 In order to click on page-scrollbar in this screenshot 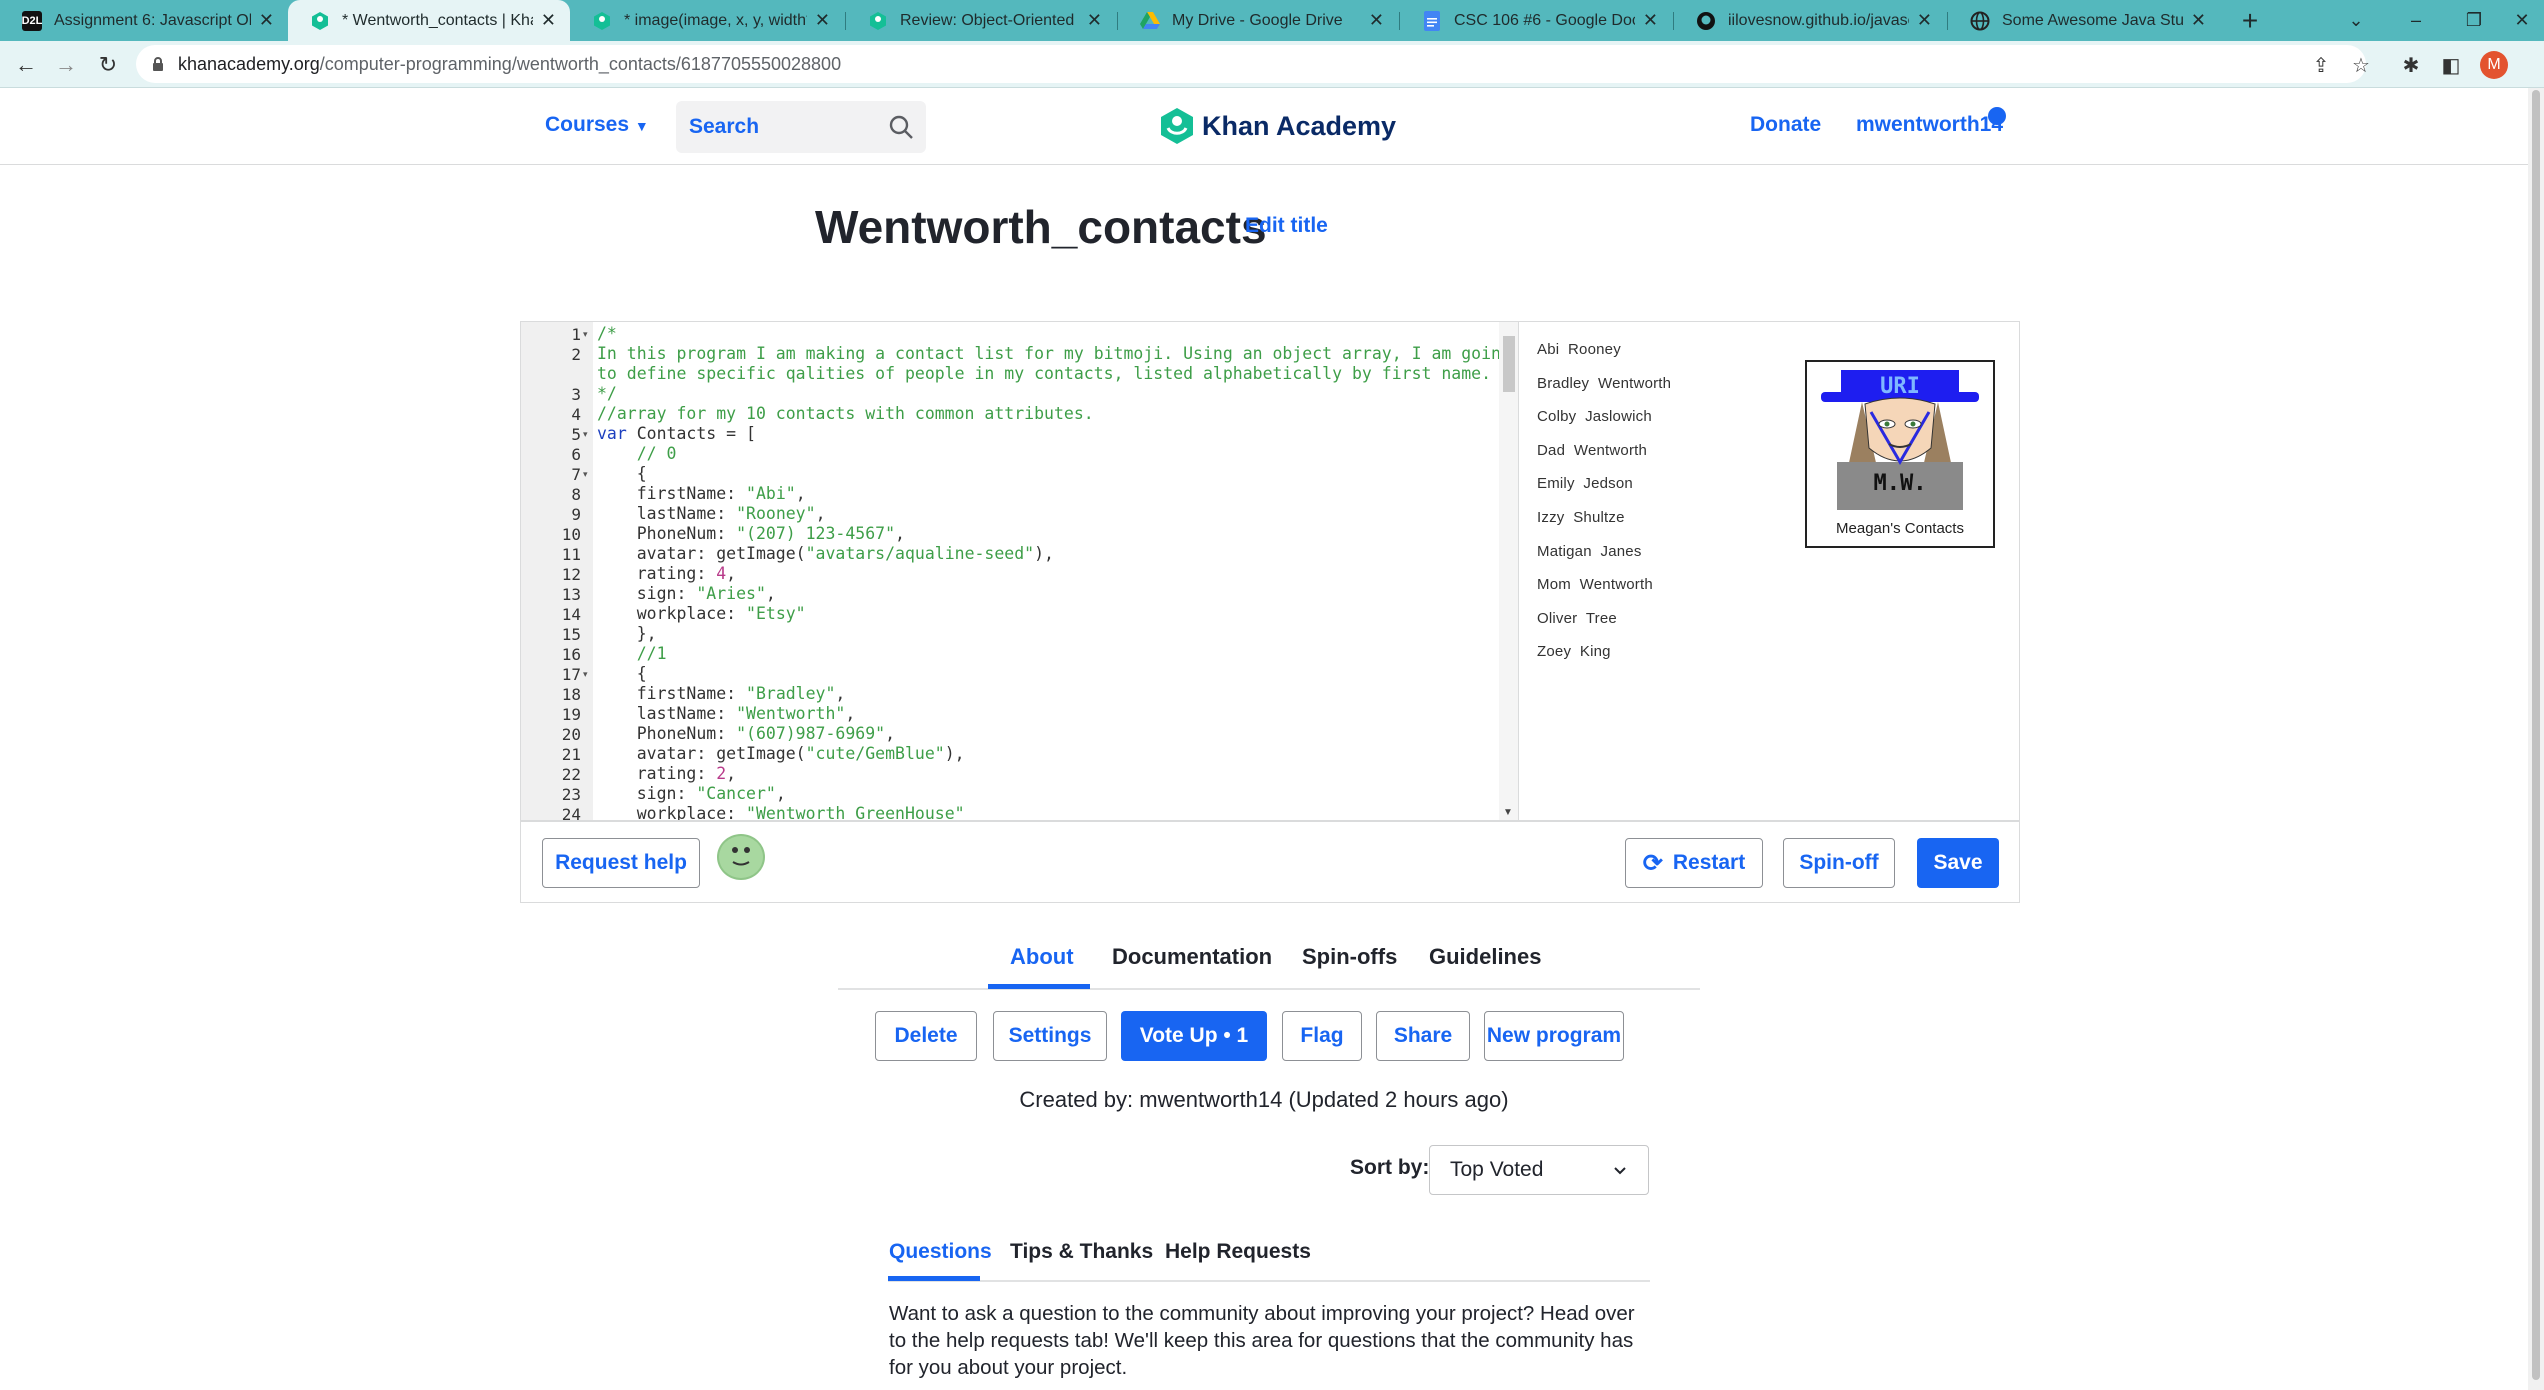, I will do `click(2536, 739)`.